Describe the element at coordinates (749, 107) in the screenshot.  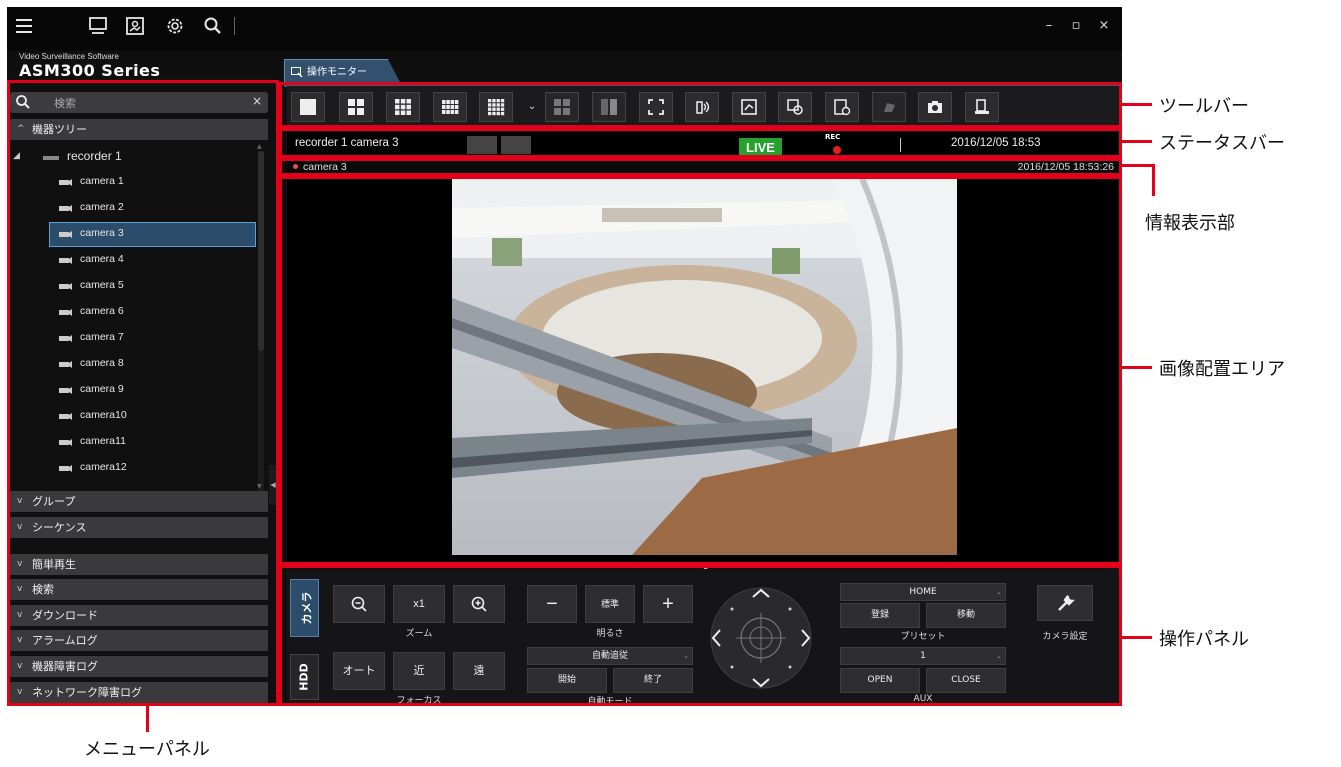
I see `map-button` at that location.